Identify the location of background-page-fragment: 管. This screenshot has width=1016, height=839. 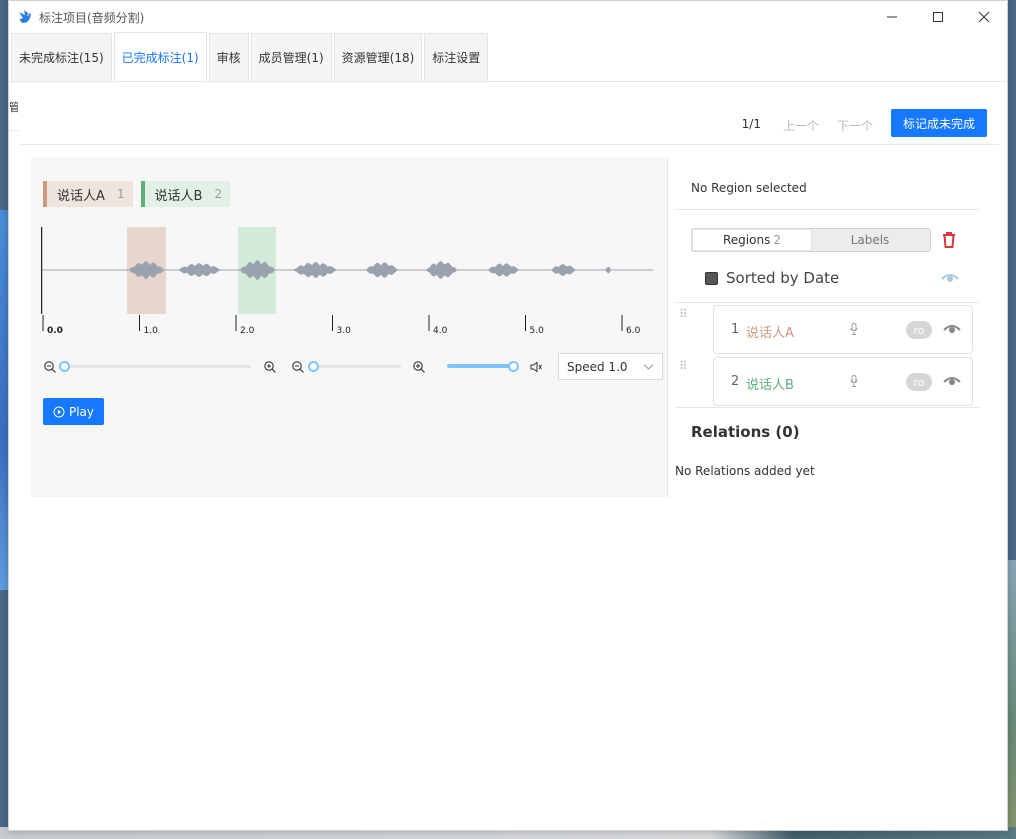
(13, 107).